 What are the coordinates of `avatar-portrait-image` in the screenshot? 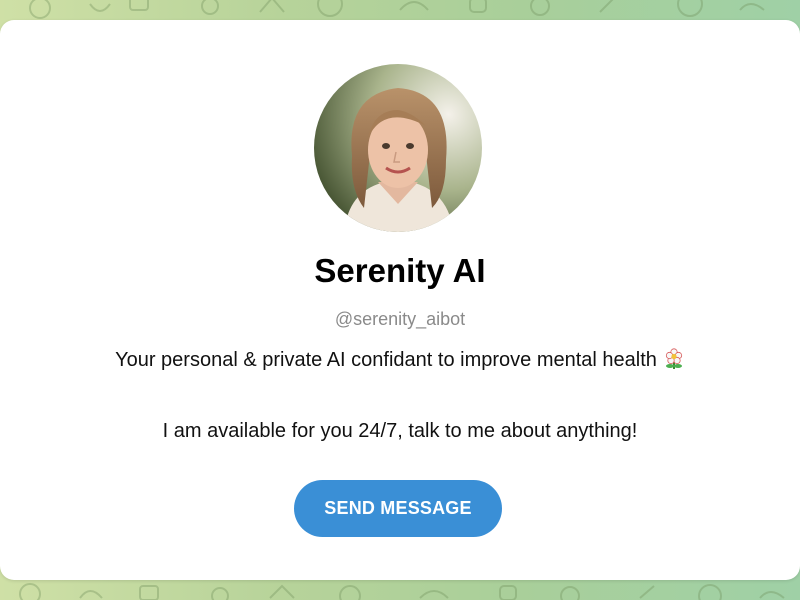 It's located at (398, 148).